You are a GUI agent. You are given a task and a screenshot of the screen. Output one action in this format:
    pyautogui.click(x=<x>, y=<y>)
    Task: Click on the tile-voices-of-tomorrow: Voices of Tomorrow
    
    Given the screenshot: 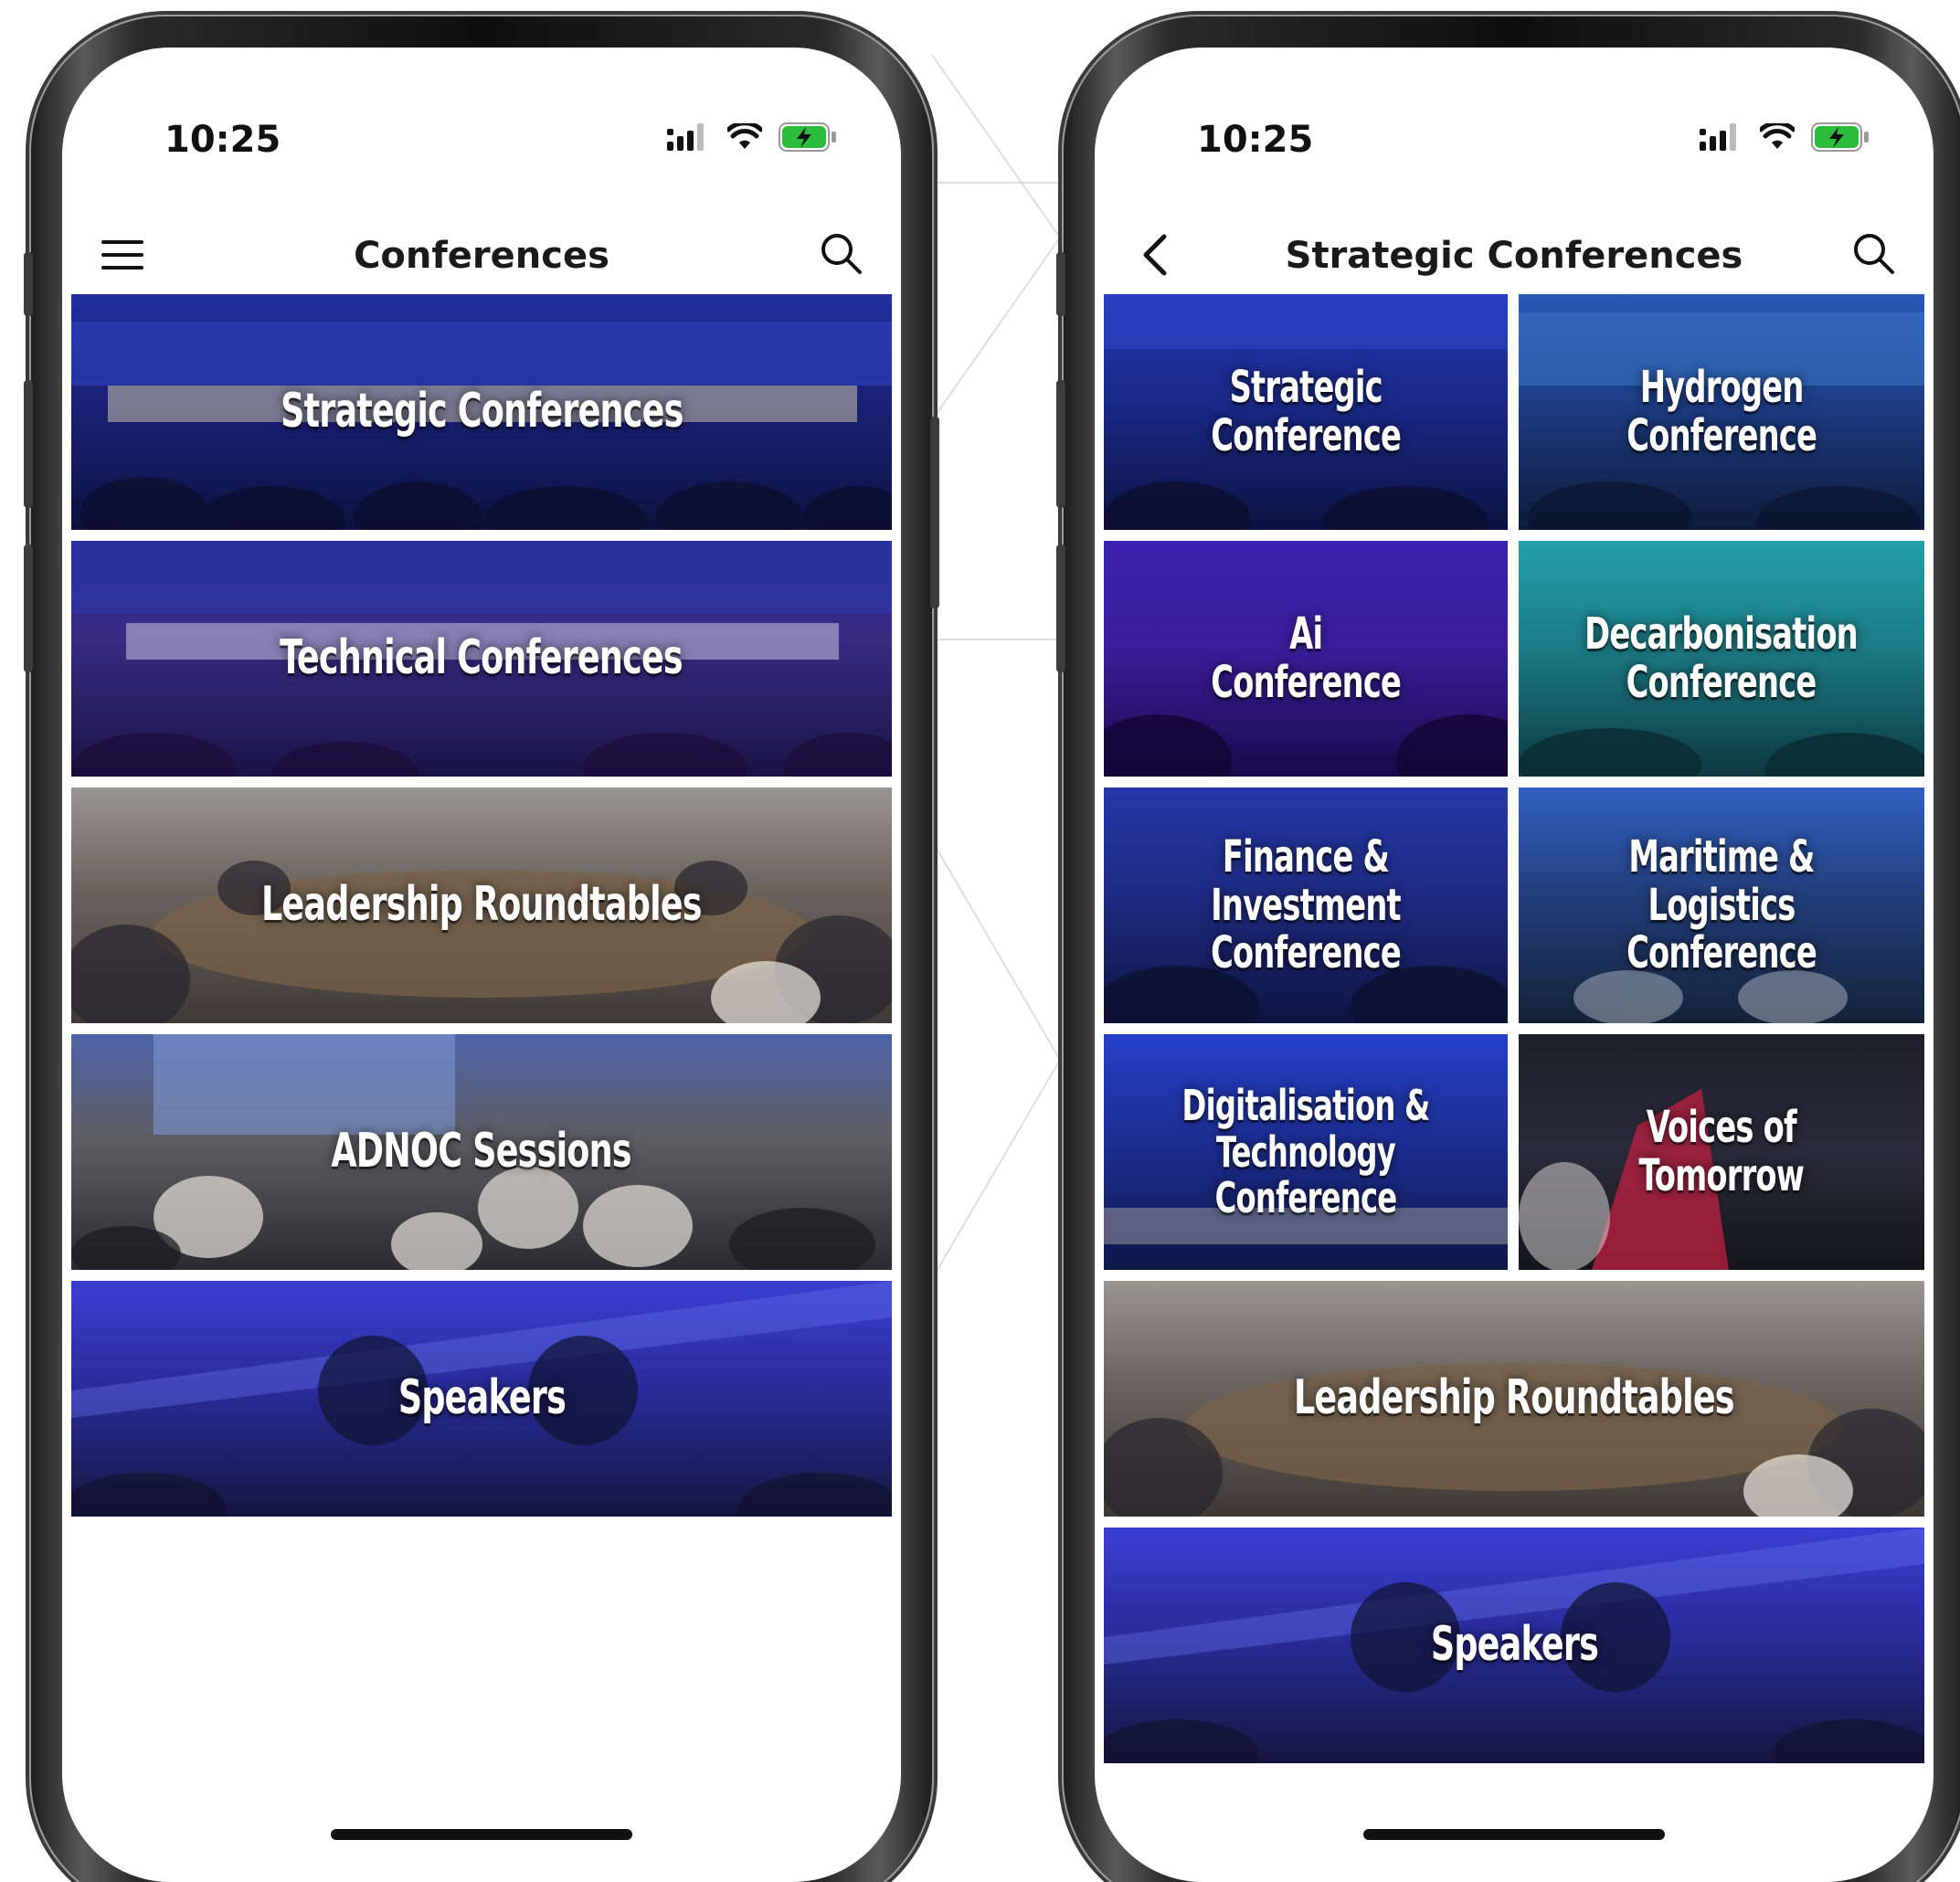 What is the action you would take?
    pyautogui.click(x=1722, y=1152)
    